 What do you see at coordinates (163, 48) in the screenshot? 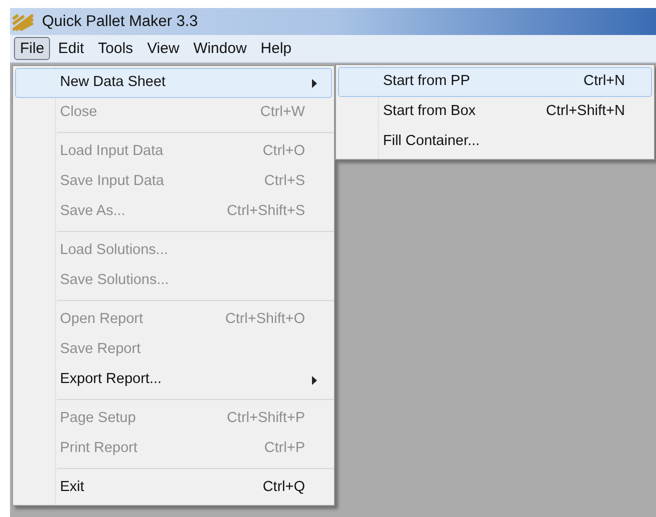
I see `menu-bar-item: View` at bounding box center [163, 48].